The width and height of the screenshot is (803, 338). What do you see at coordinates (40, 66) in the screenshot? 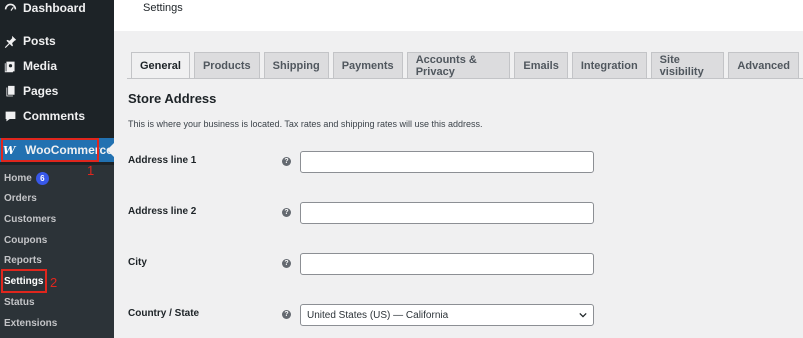
I see `menu-label: Media` at bounding box center [40, 66].